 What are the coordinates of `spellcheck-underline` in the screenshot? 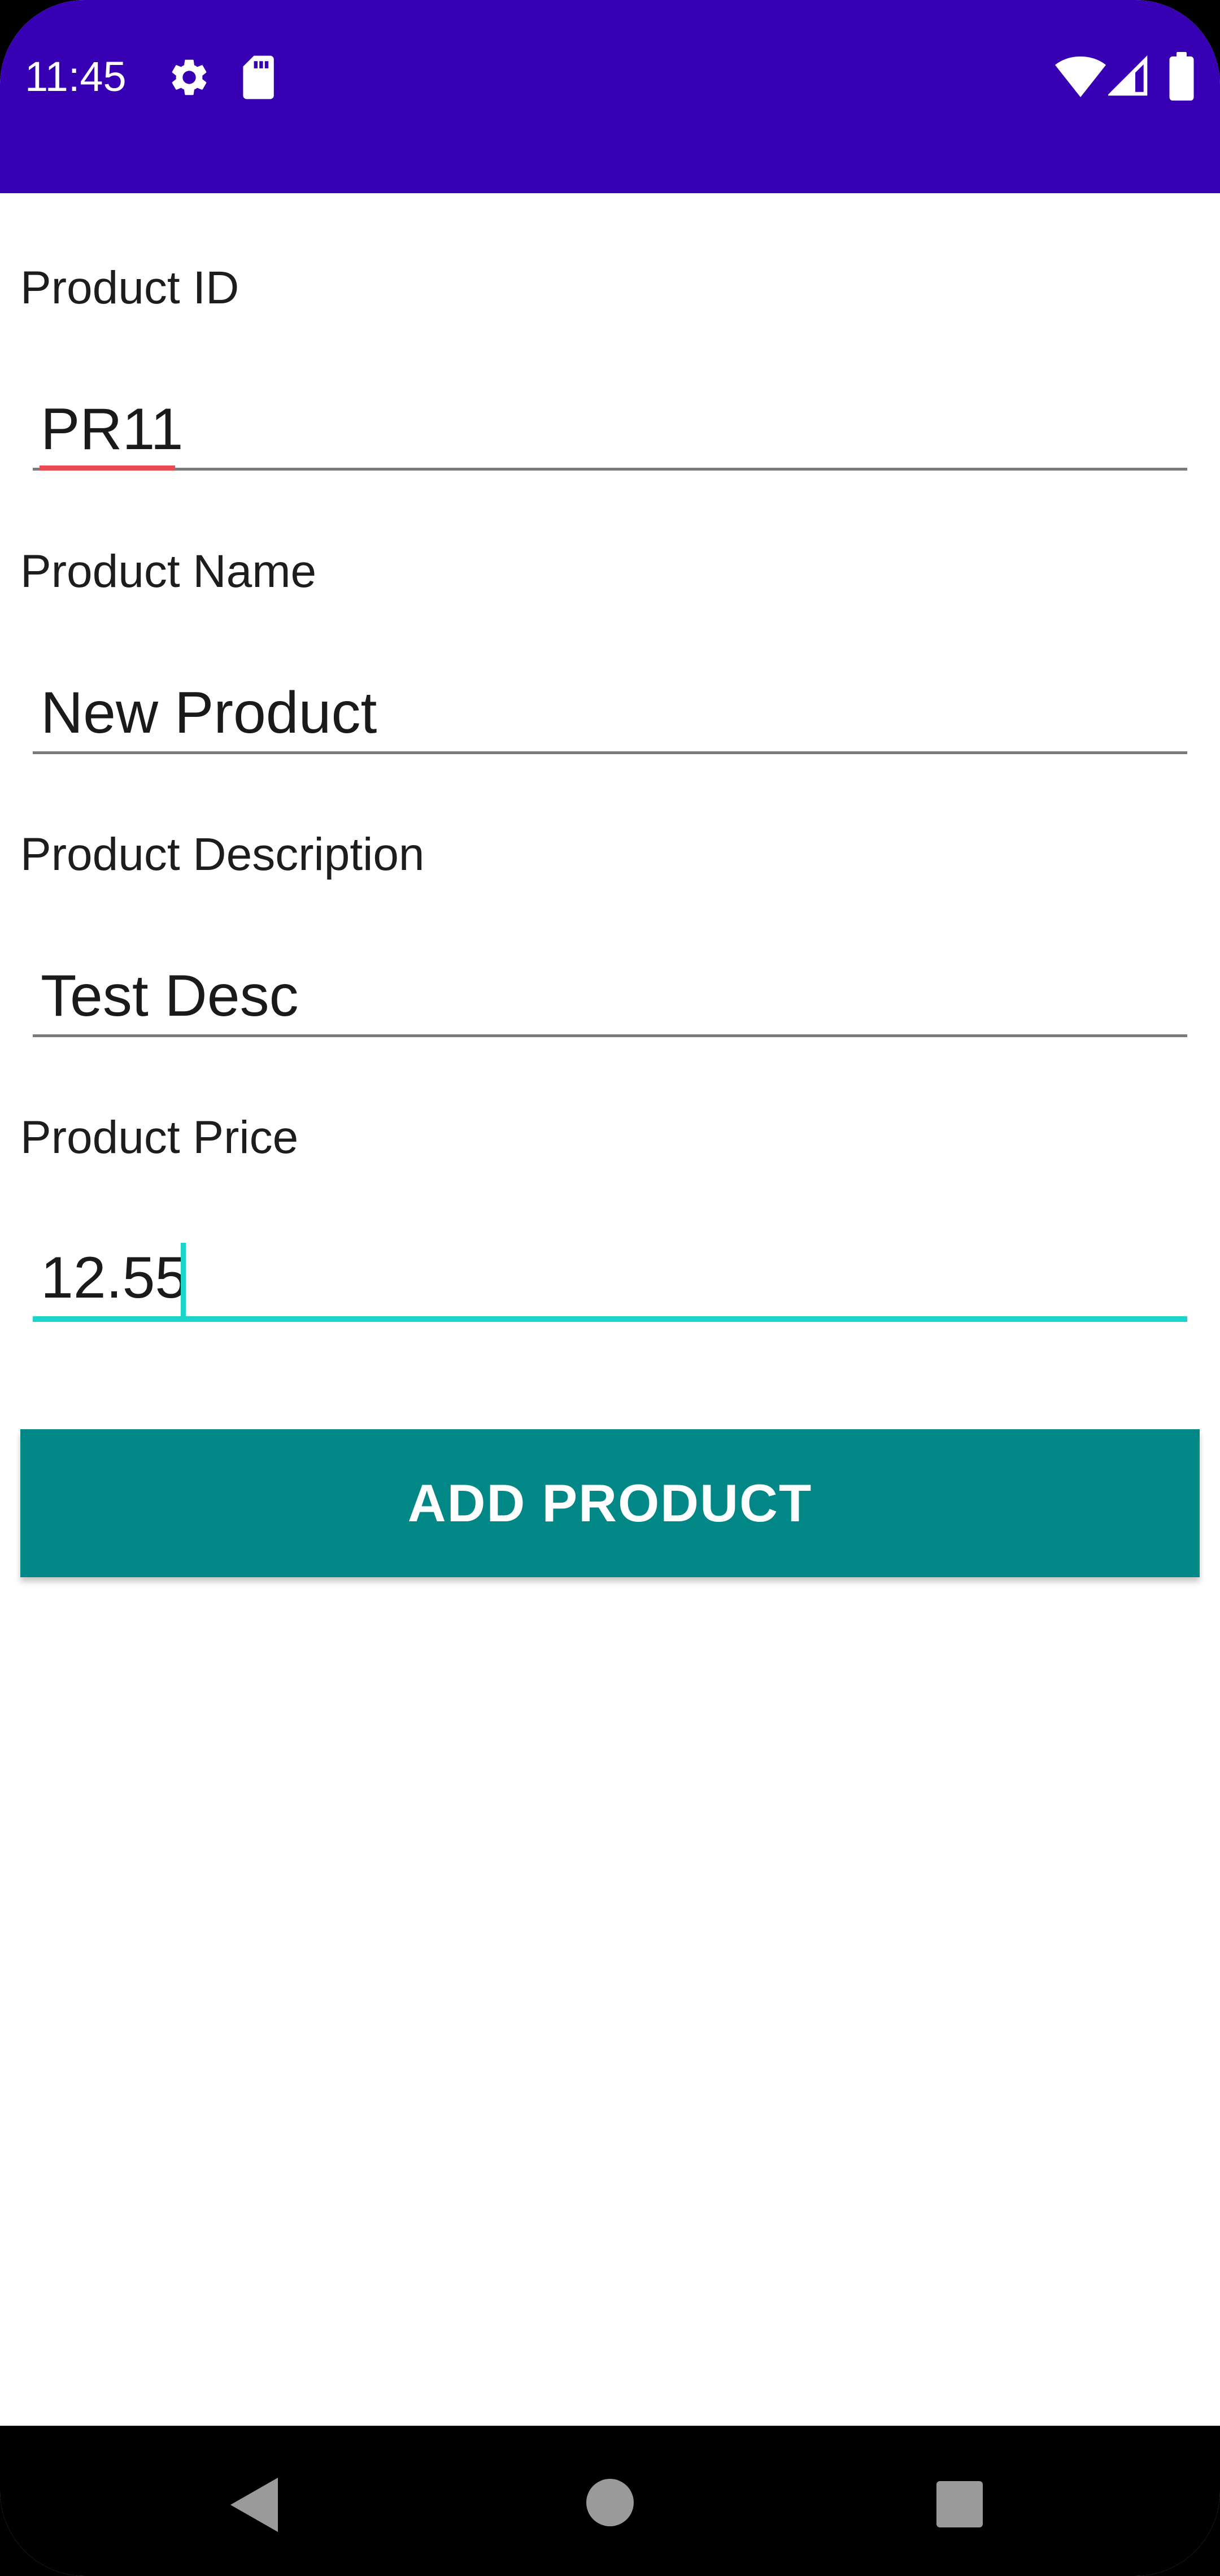 It's located at (107, 468).